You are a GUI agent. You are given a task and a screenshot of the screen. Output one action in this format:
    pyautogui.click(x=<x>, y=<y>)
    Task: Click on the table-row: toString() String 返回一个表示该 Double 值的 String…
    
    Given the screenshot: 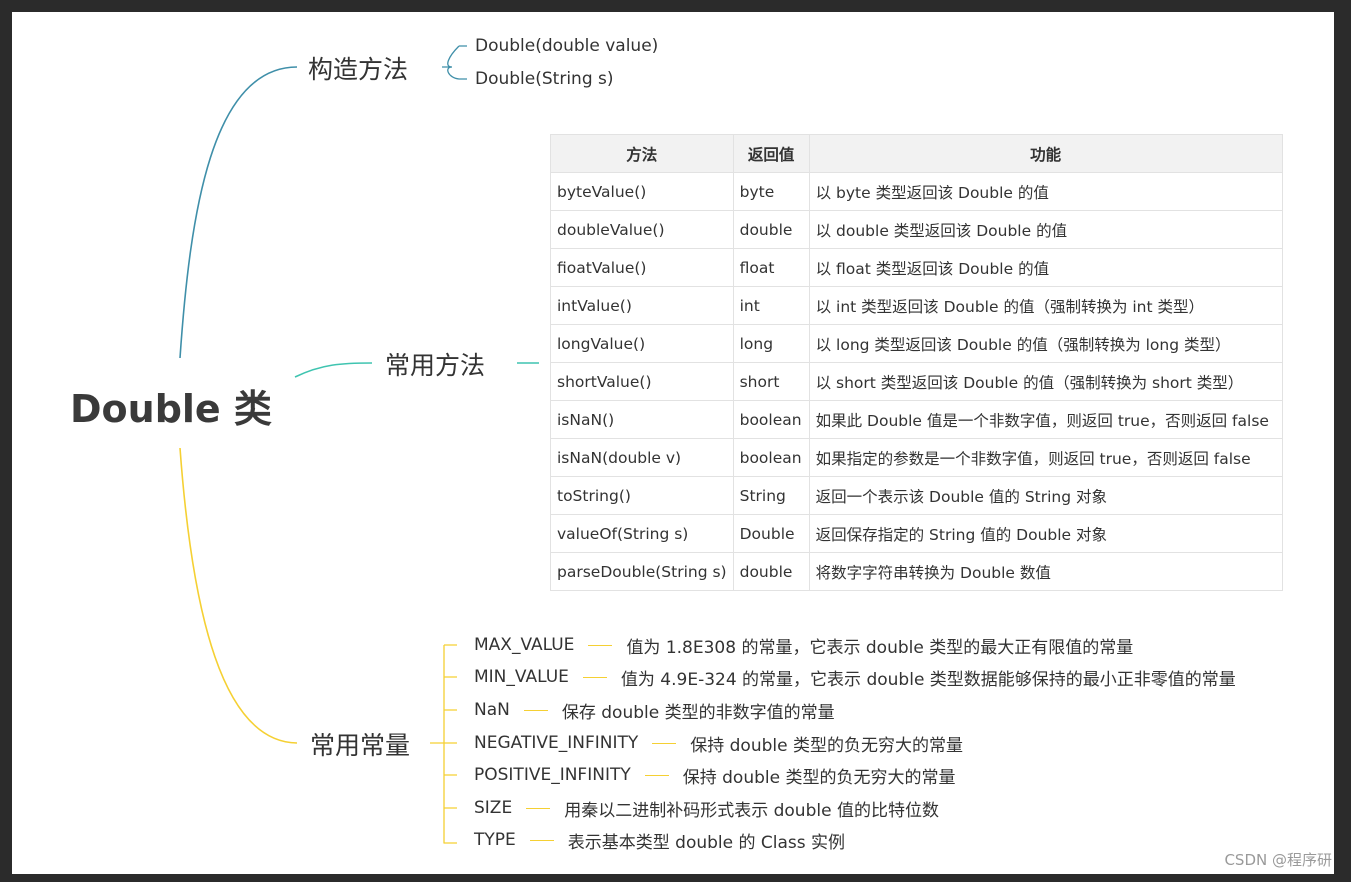 What is the action you would take?
    pyautogui.click(x=916, y=495)
    